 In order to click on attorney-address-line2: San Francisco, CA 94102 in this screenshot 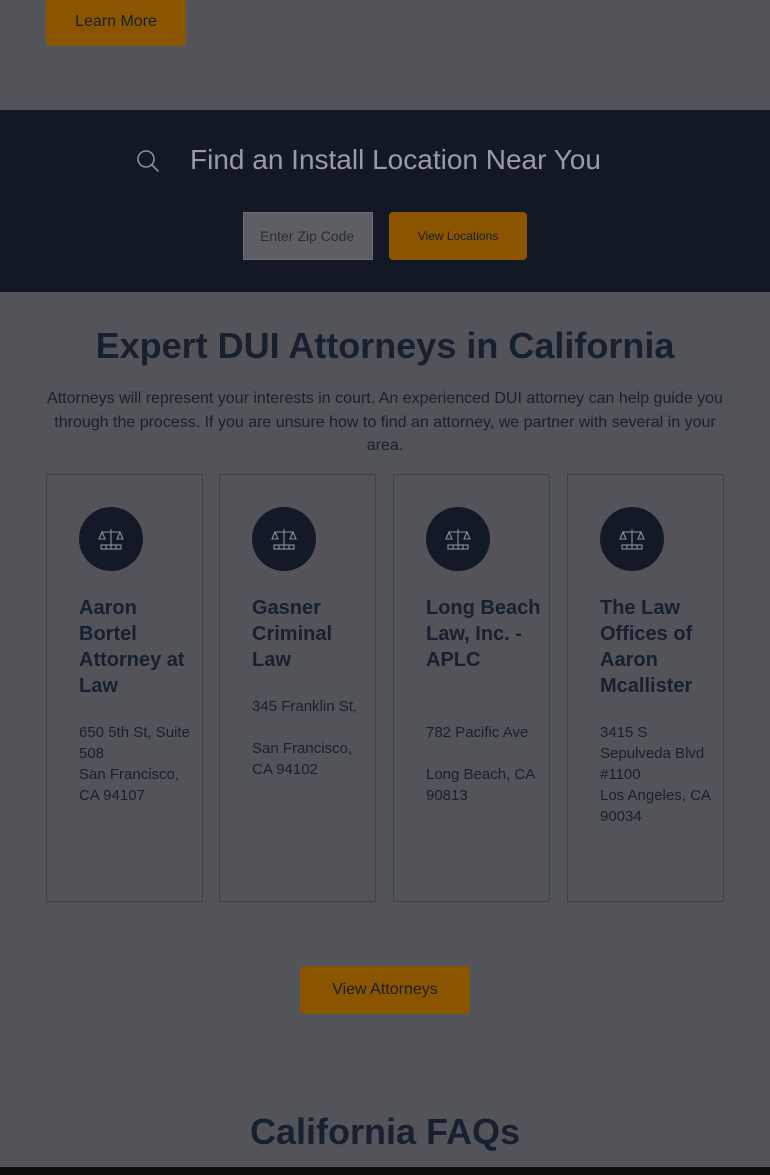, I will do `click(302, 759)`.